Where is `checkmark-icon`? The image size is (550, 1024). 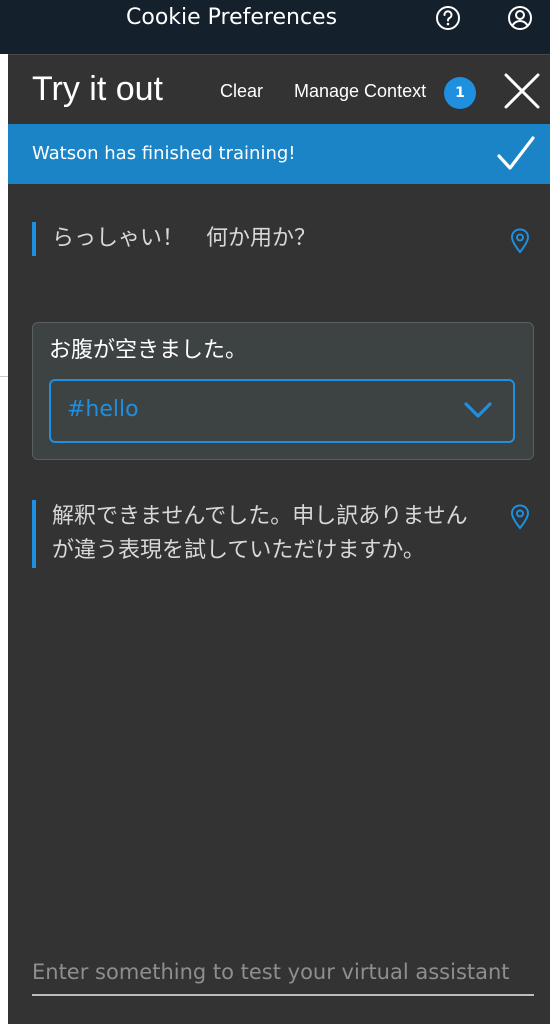
checkmark-icon is located at coordinates (516, 154).